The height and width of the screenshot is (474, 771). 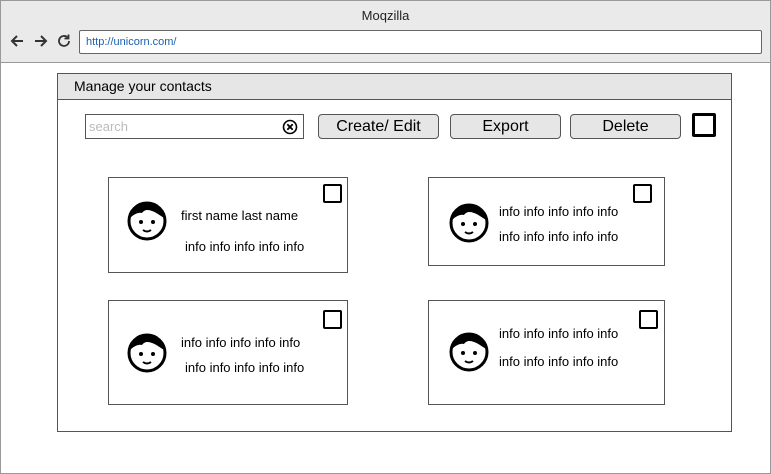 I want to click on export-button: Export, so click(x=505, y=126).